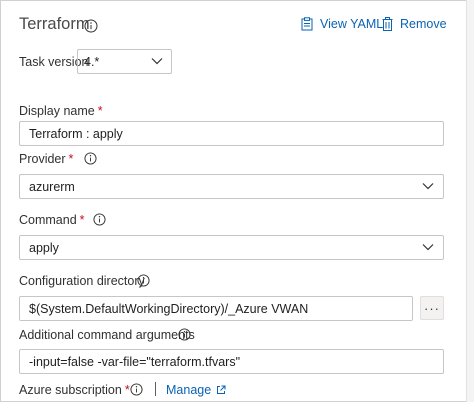 The height and width of the screenshot is (402, 474). I want to click on trash-icon, so click(387, 24).